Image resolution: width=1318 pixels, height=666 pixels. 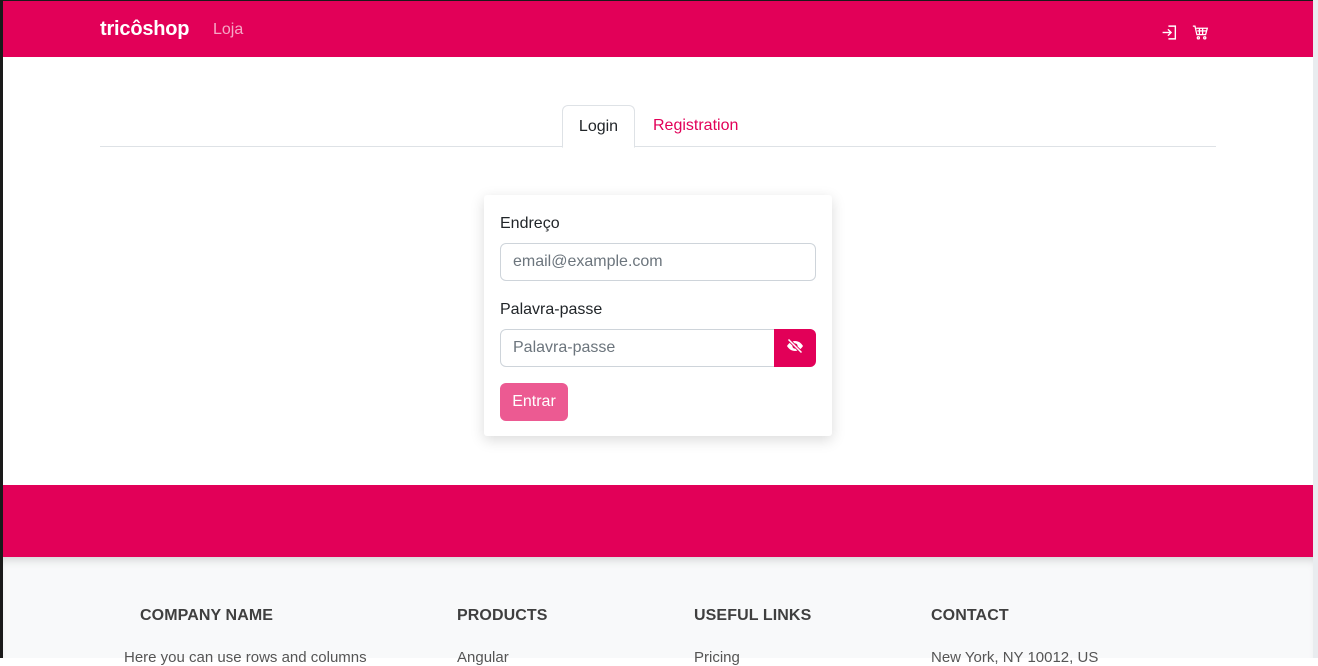 I want to click on password-label: Palavra-passe, so click(x=551, y=309).